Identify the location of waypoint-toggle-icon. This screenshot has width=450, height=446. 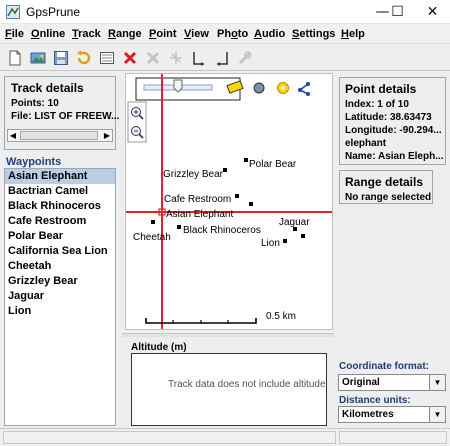
(283, 88).